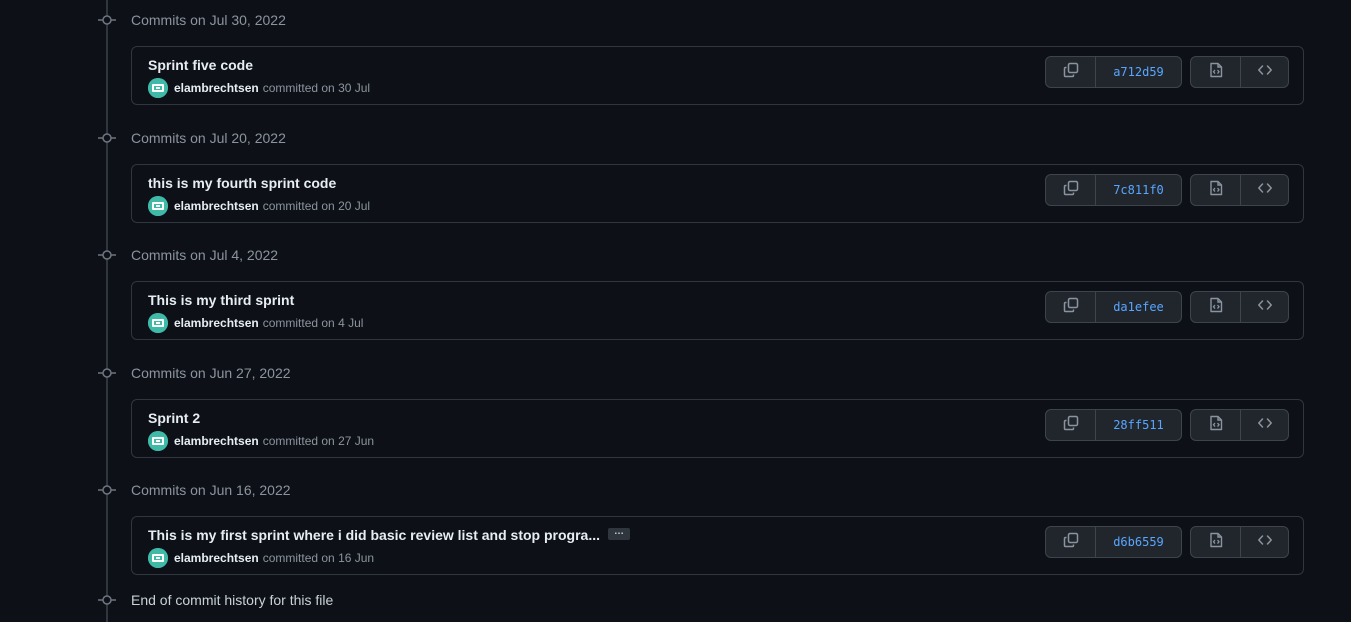 The image size is (1351, 622). I want to click on end-of-history: End of commit history for this file, so click(214, 600).